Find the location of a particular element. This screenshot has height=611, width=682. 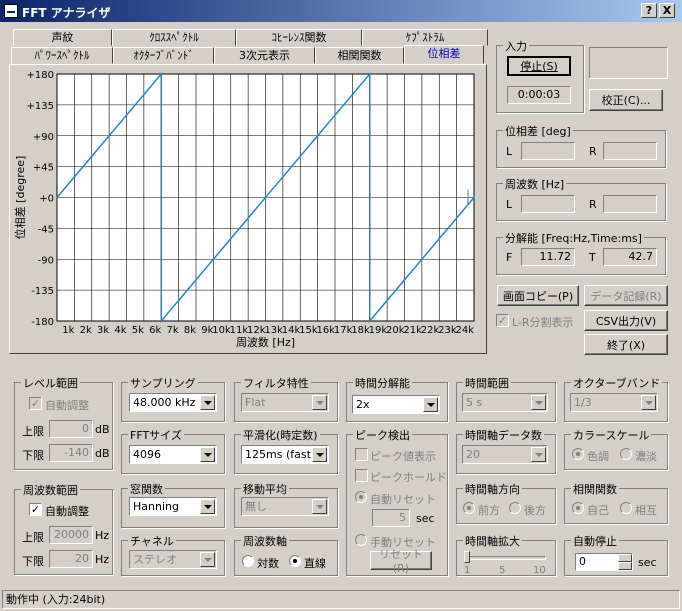

y-tick-label: -45 is located at coordinates (46, 229).